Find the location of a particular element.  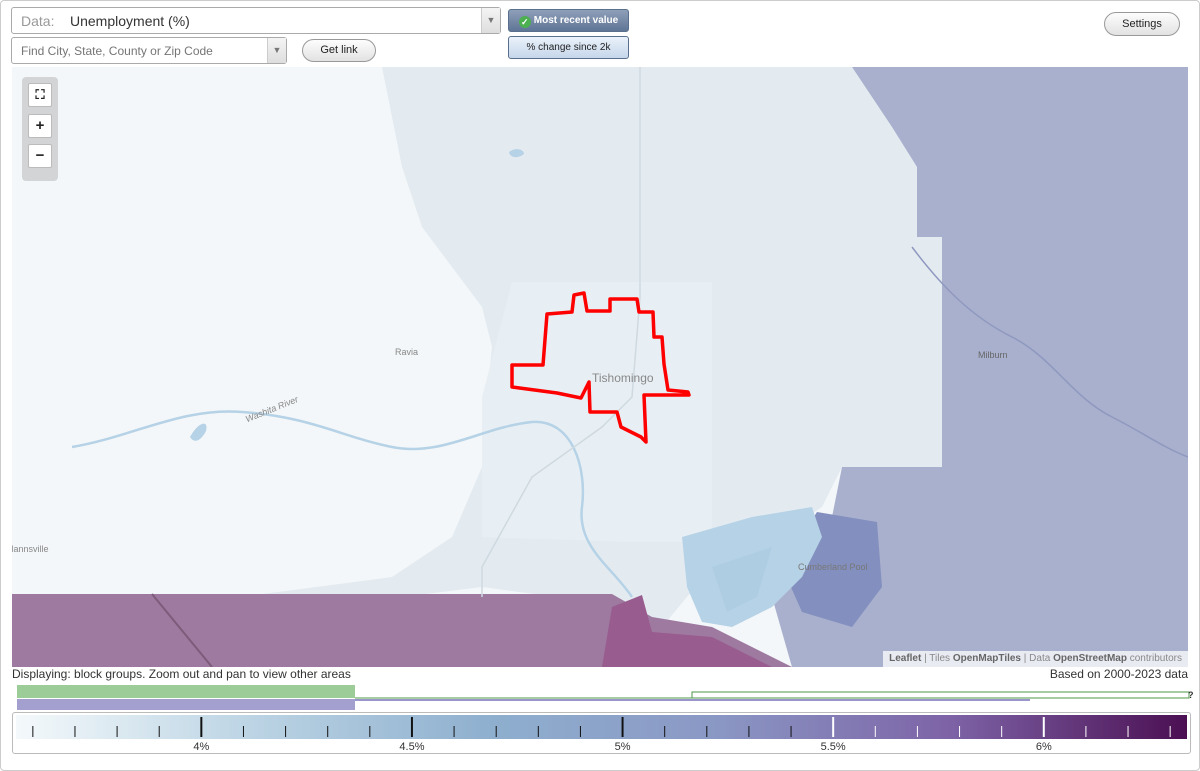

scale-tick-label: 6% is located at coordinates (1044, 747).